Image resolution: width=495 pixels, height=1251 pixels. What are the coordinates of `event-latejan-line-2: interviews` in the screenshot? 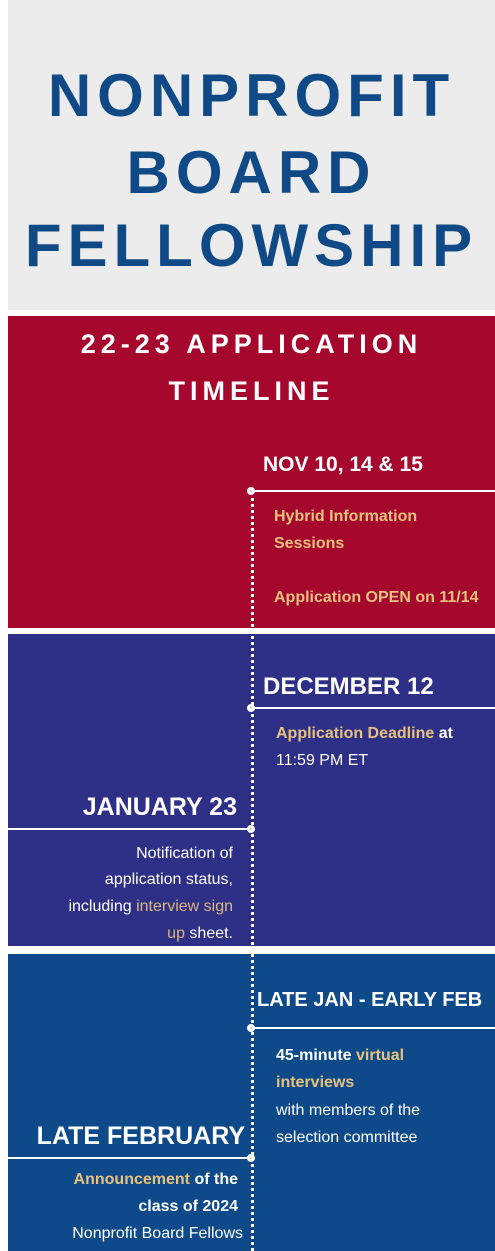 It's located at (315, 1082).